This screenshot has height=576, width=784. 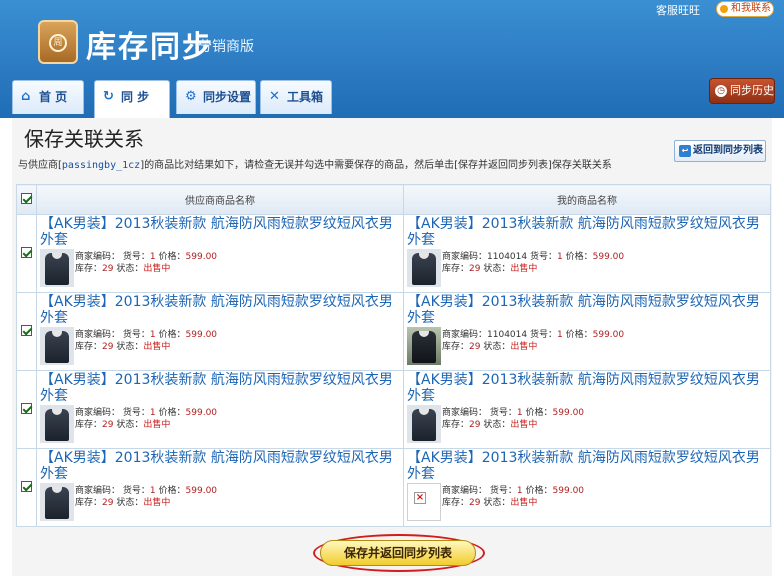 I want to click on supplier-product-header: 供应商商品名称, so click(x=220, y=199).